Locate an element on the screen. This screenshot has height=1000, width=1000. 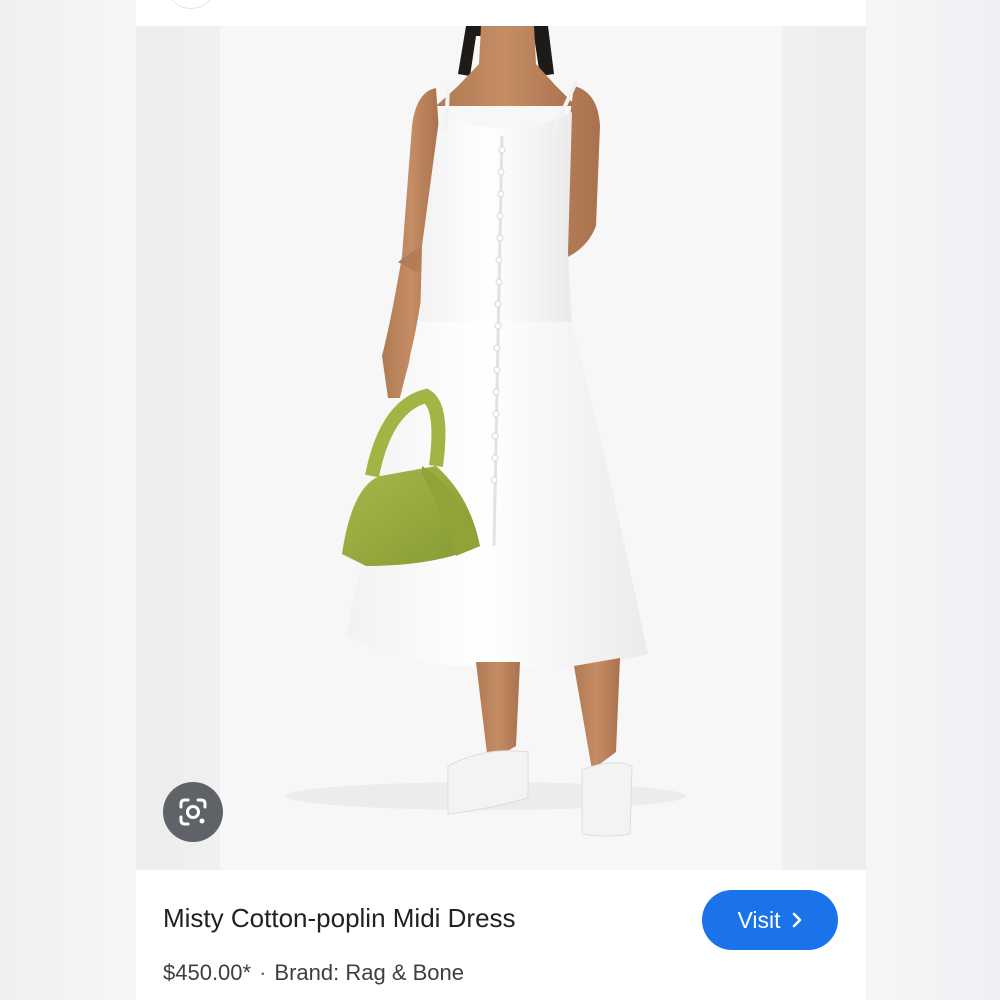
previous-card-button-edge is located at coordinates (191, 4).